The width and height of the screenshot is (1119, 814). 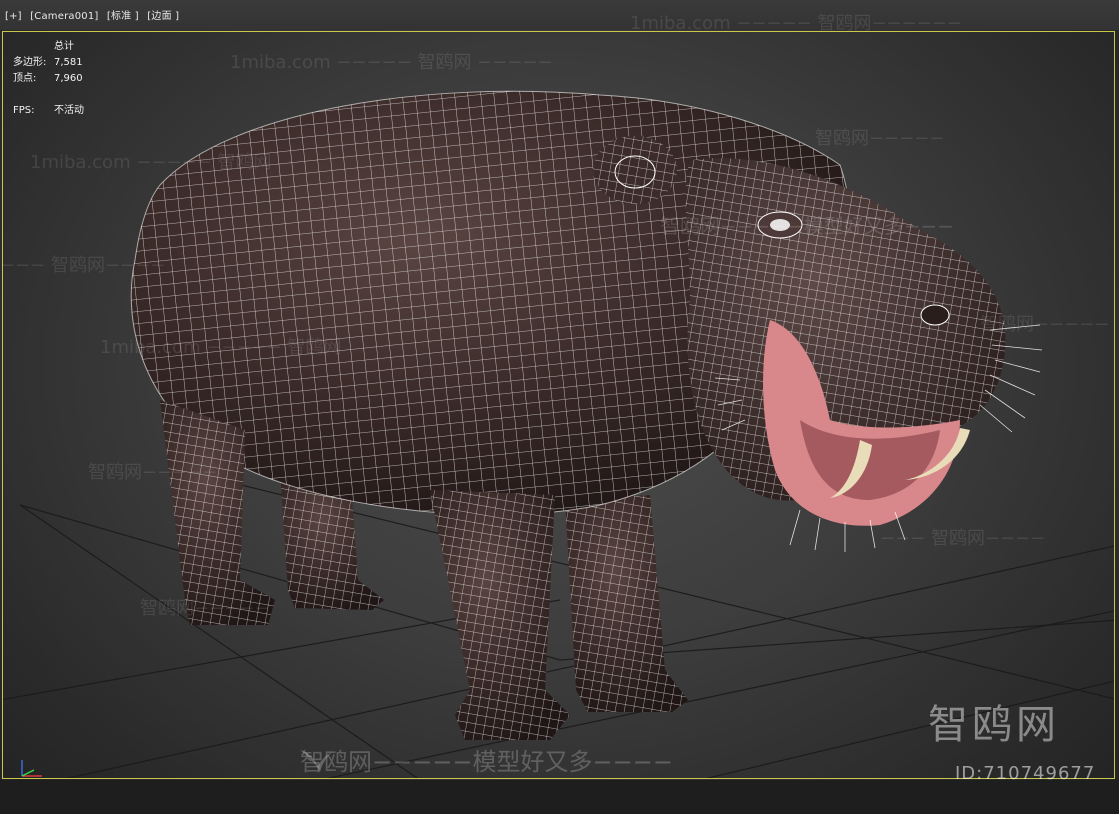 I want to click on stats-polygons-value: 7,581, so click(x=68, y=62).